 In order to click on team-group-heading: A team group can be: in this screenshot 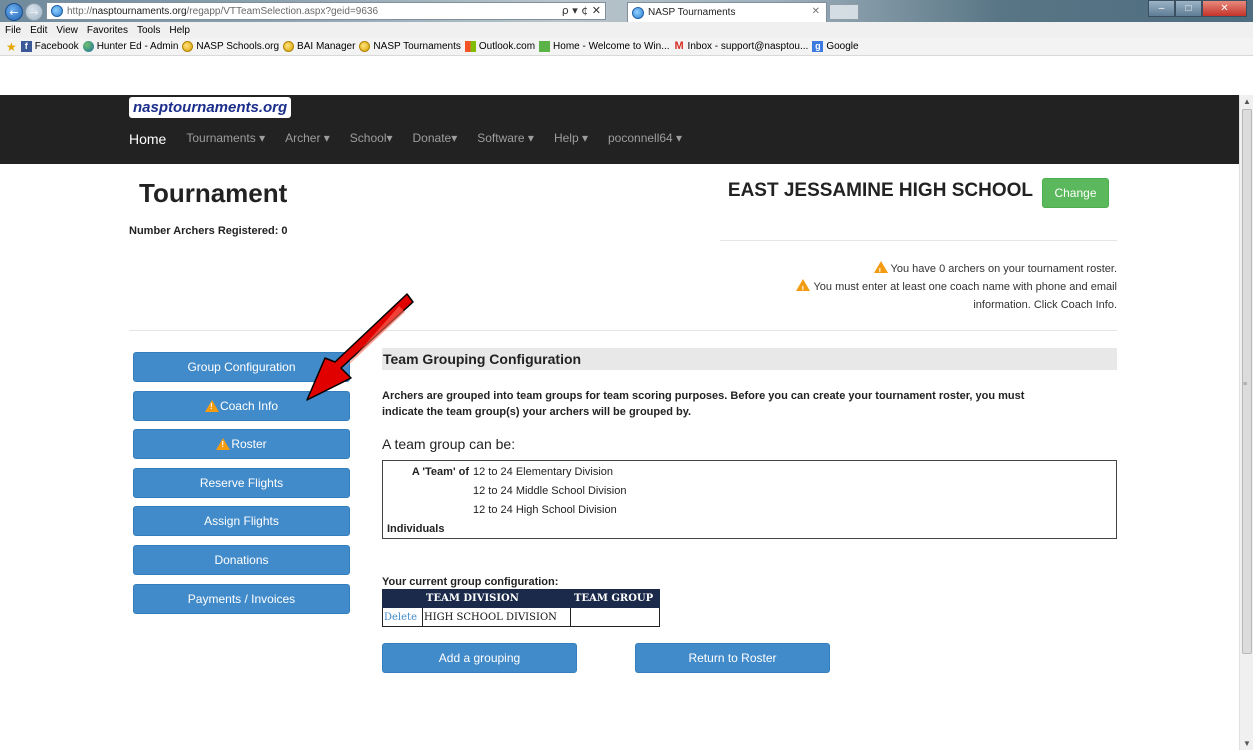, I will do `click(449, 444)`.